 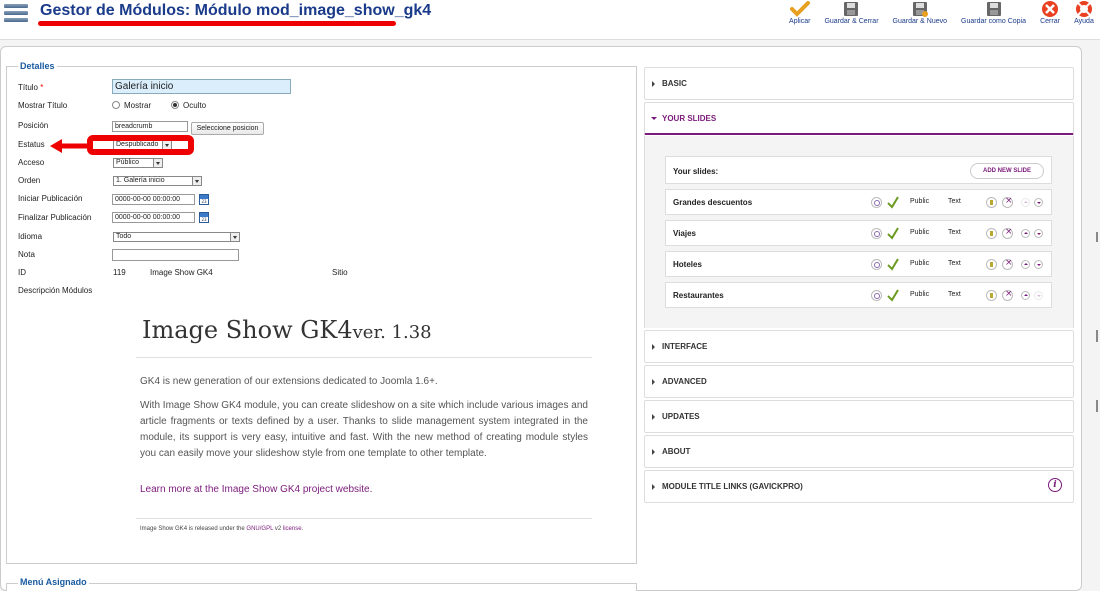 What do you see at coordinates (29, 180) in the screenshot?
I see `order-label: Orden` at bounding box center [29, 180].